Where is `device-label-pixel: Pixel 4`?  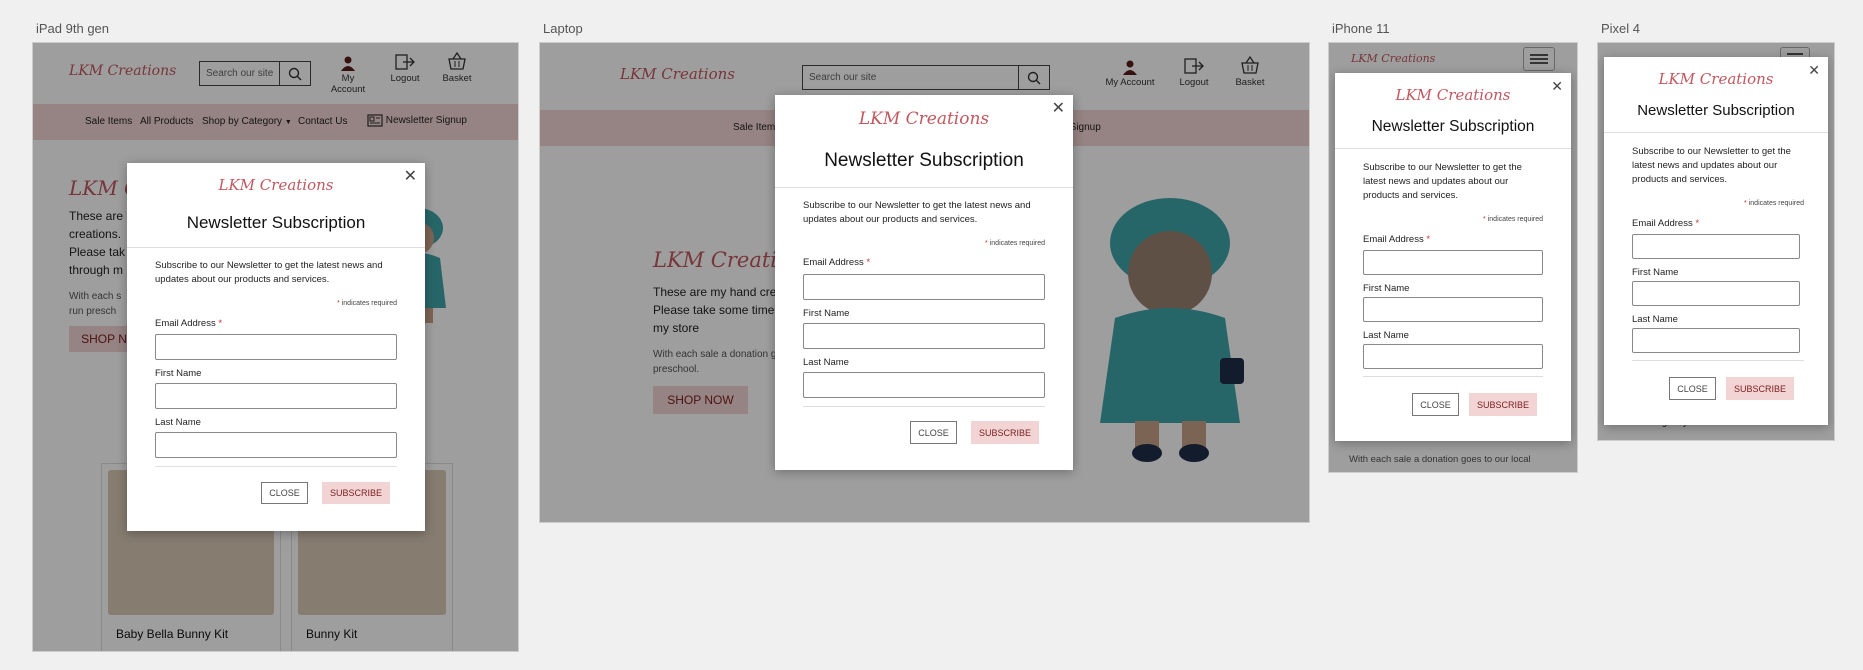 device-label-pixel: Pixel 4 is located at coordinates (1621, 28).